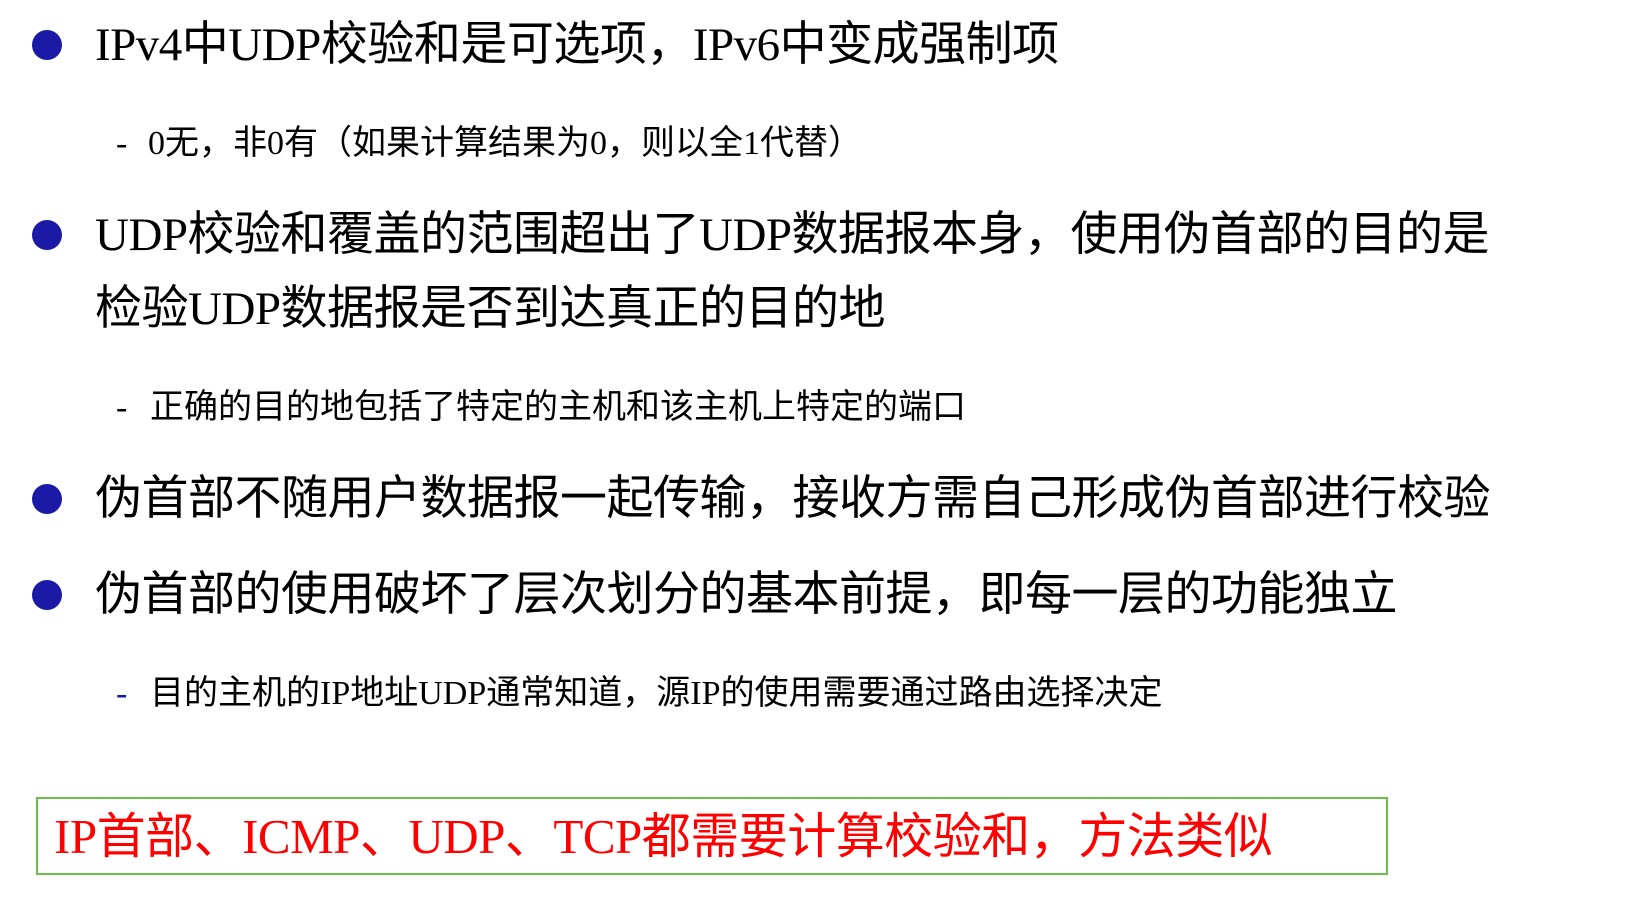 The image size is (1626, 908). I want to click on sub-text: 目的主机的IP地址UDP通常知道，源IP的使用需要通过路由选择决定, so click(656, 693).